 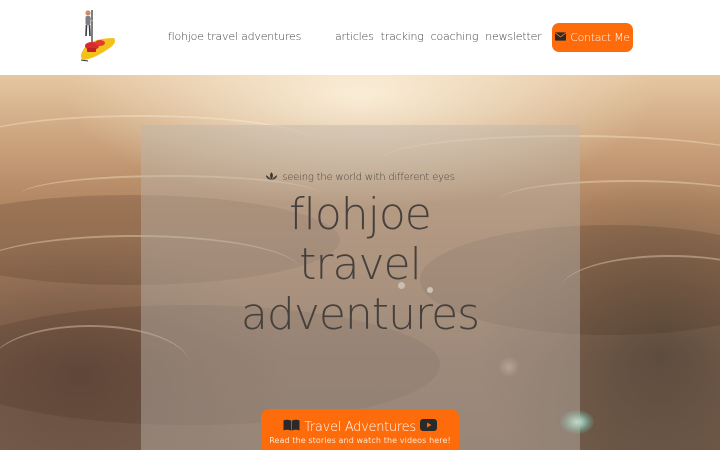 I want to click on hero-title-line-3: adventures, so click(x=360, y=314).